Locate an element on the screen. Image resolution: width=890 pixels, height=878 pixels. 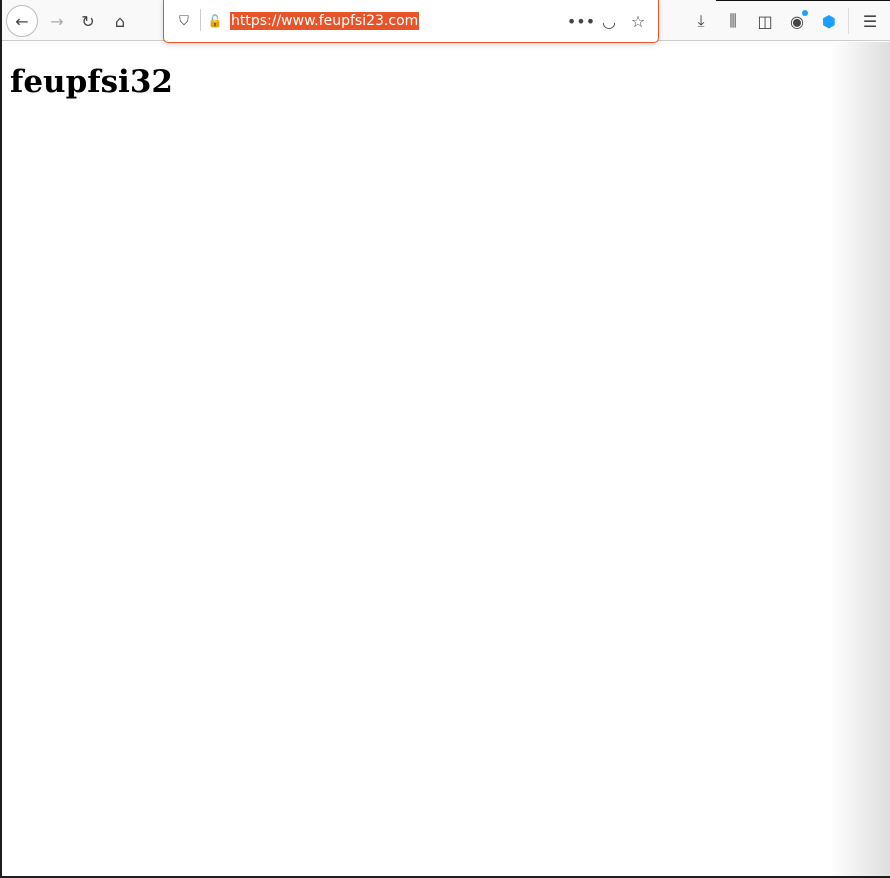
bookmark-button: ☆ is located at coordinates (638, 21).